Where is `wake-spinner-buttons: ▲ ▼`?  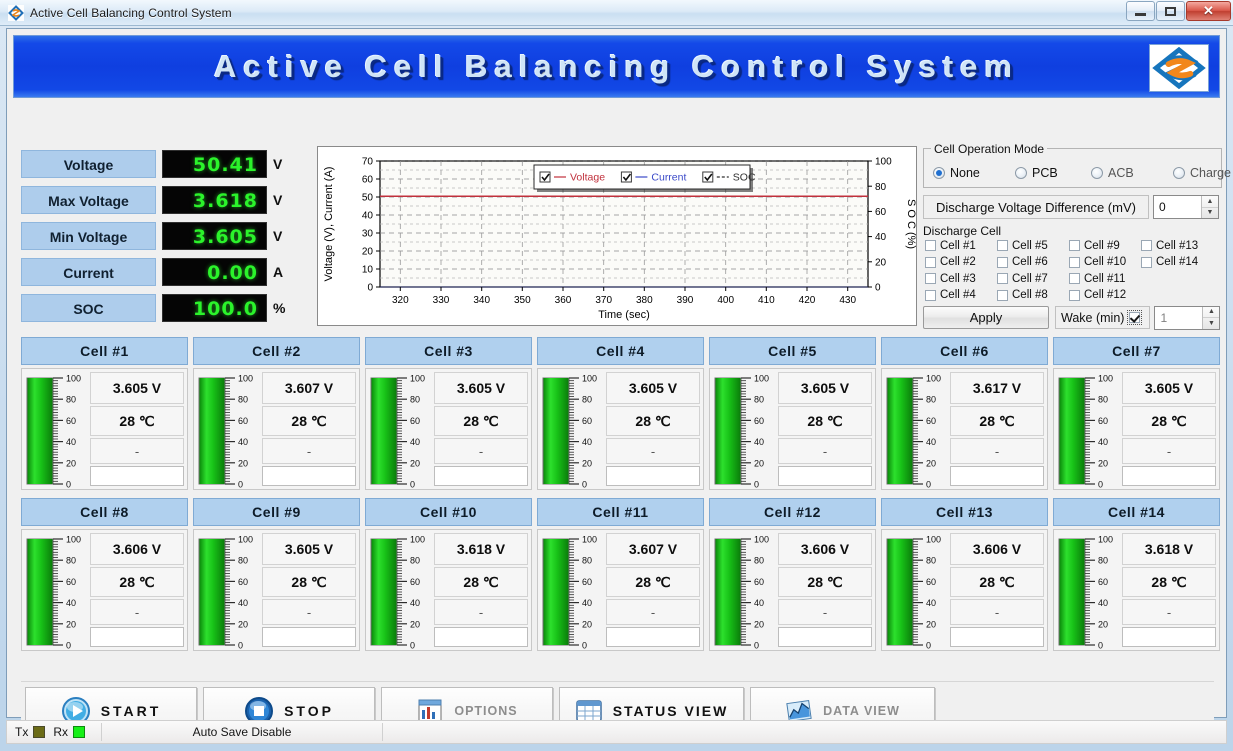 wake-spinner-buttons: ▲ ▼ is located at coordinates (1211, 317).